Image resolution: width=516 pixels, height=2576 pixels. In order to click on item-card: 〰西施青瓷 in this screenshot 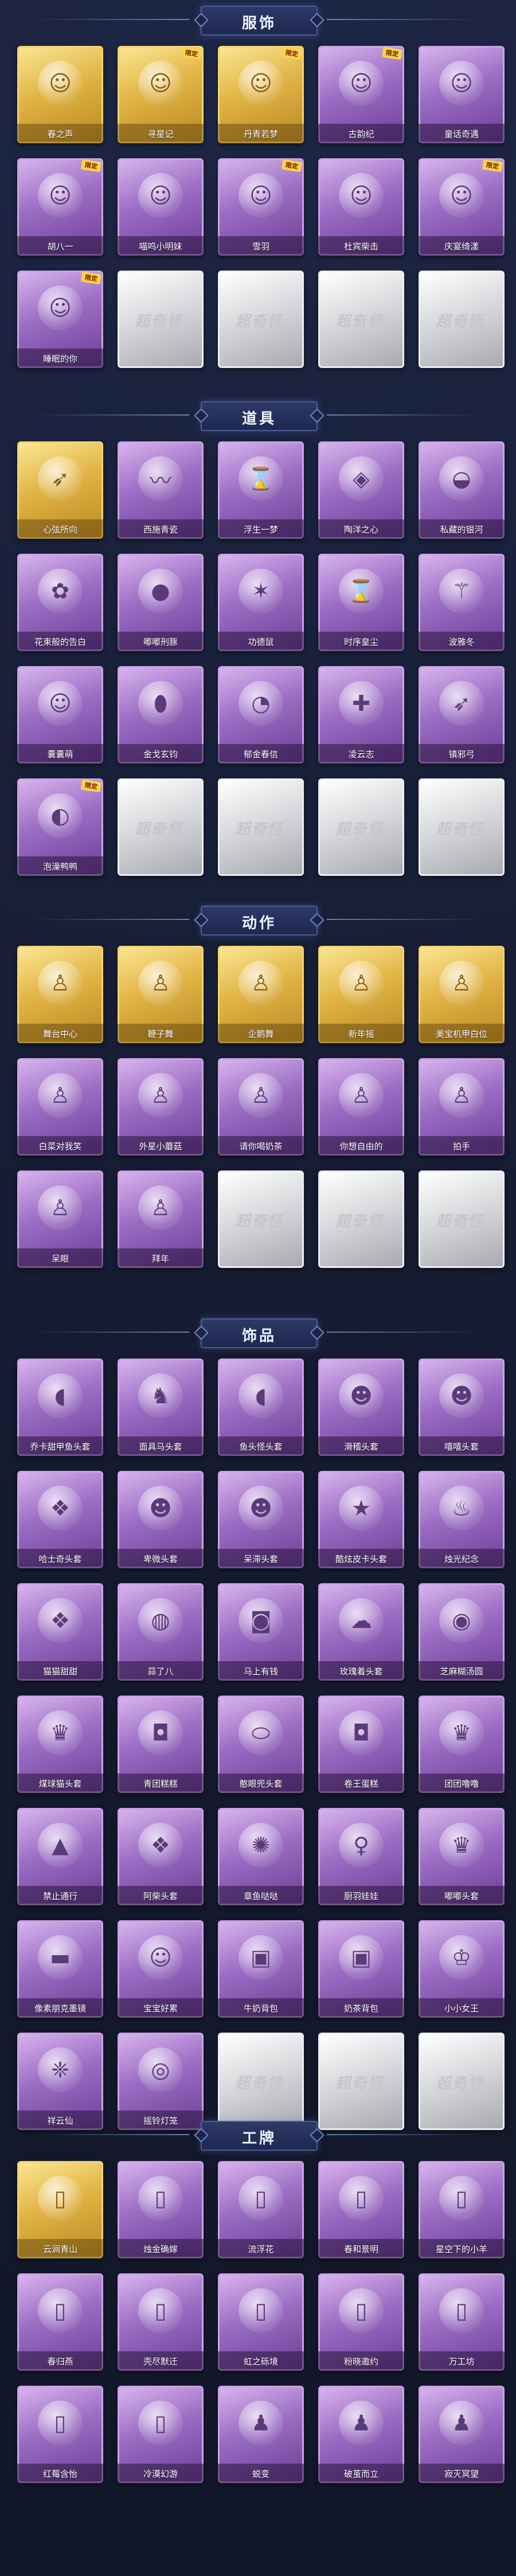, I will do `click(161, 490)`.